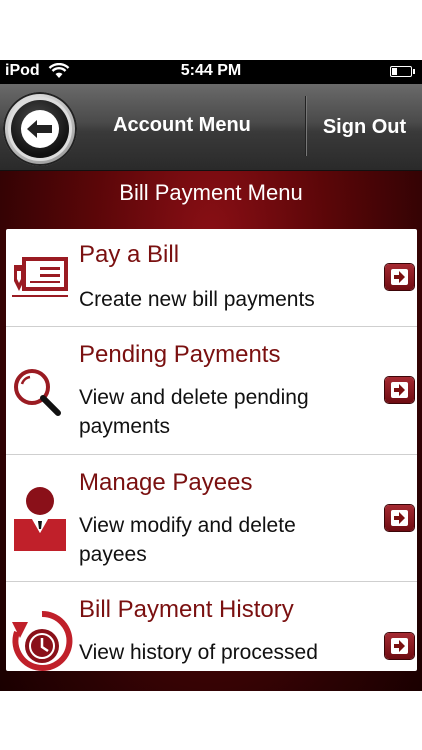  I want to click on battery-icon, so click(402, 71).